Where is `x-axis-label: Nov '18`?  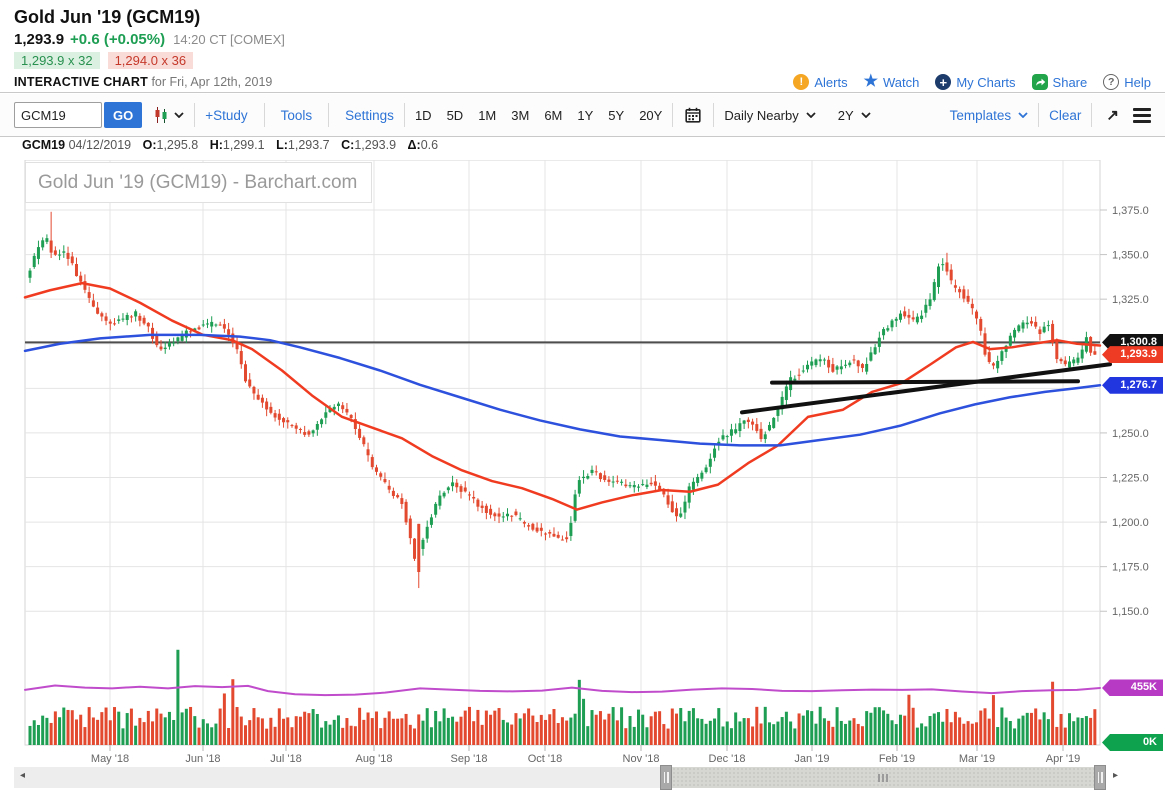 x-axis-label: Nov '18 is located at coordinates (641, 759).